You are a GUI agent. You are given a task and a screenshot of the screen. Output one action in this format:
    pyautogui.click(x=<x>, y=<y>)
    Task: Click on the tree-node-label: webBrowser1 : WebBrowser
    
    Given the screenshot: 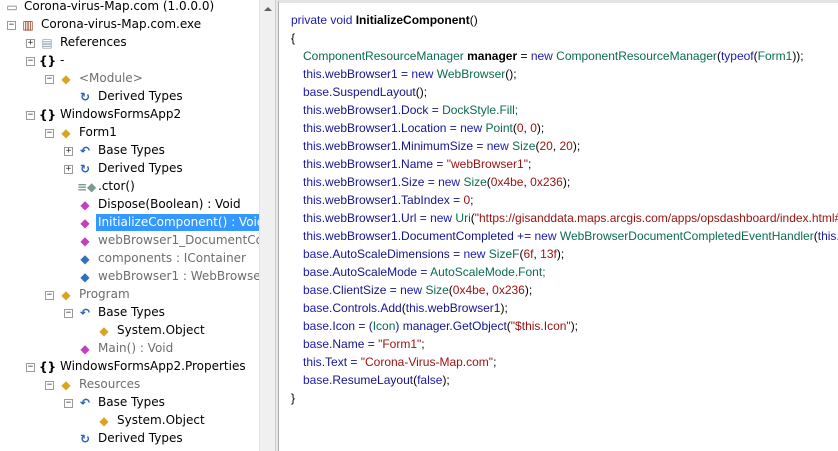 What is the action you would take?
    pyautogui.click(x=178, y=276)
    